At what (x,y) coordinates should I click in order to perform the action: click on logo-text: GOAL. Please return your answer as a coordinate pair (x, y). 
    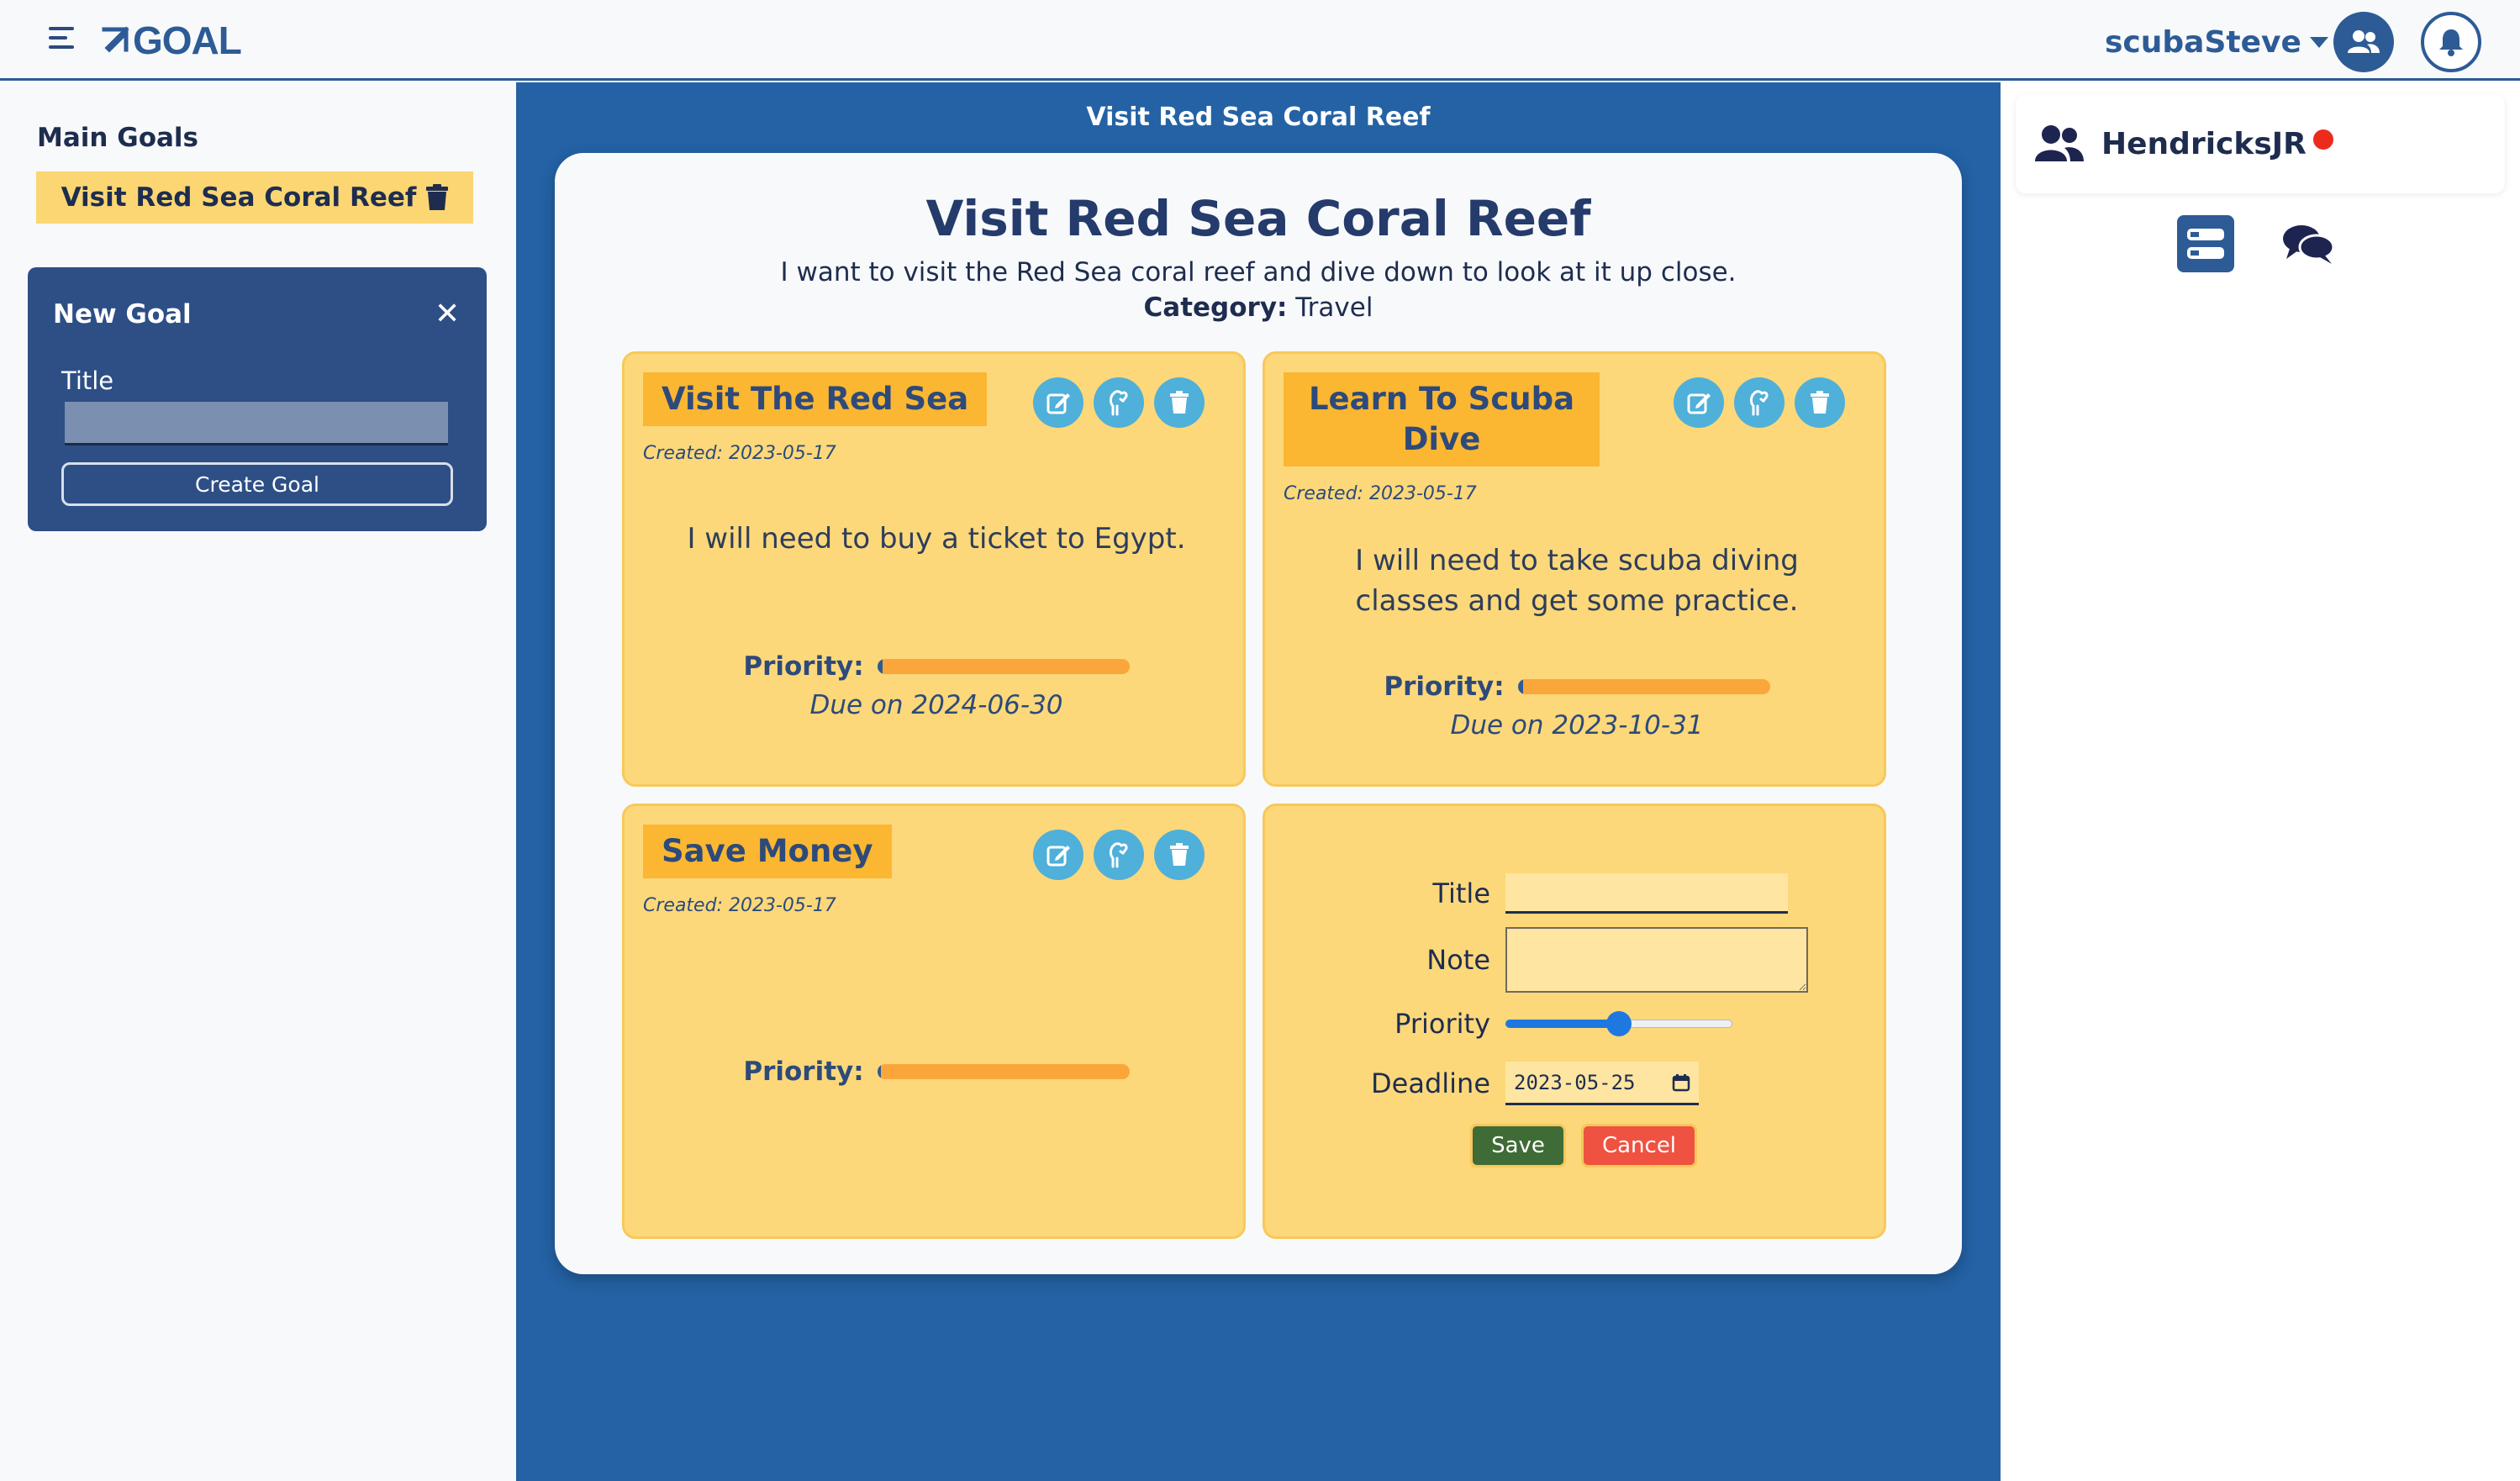
    Looking at the image, I should click on (187, 40).